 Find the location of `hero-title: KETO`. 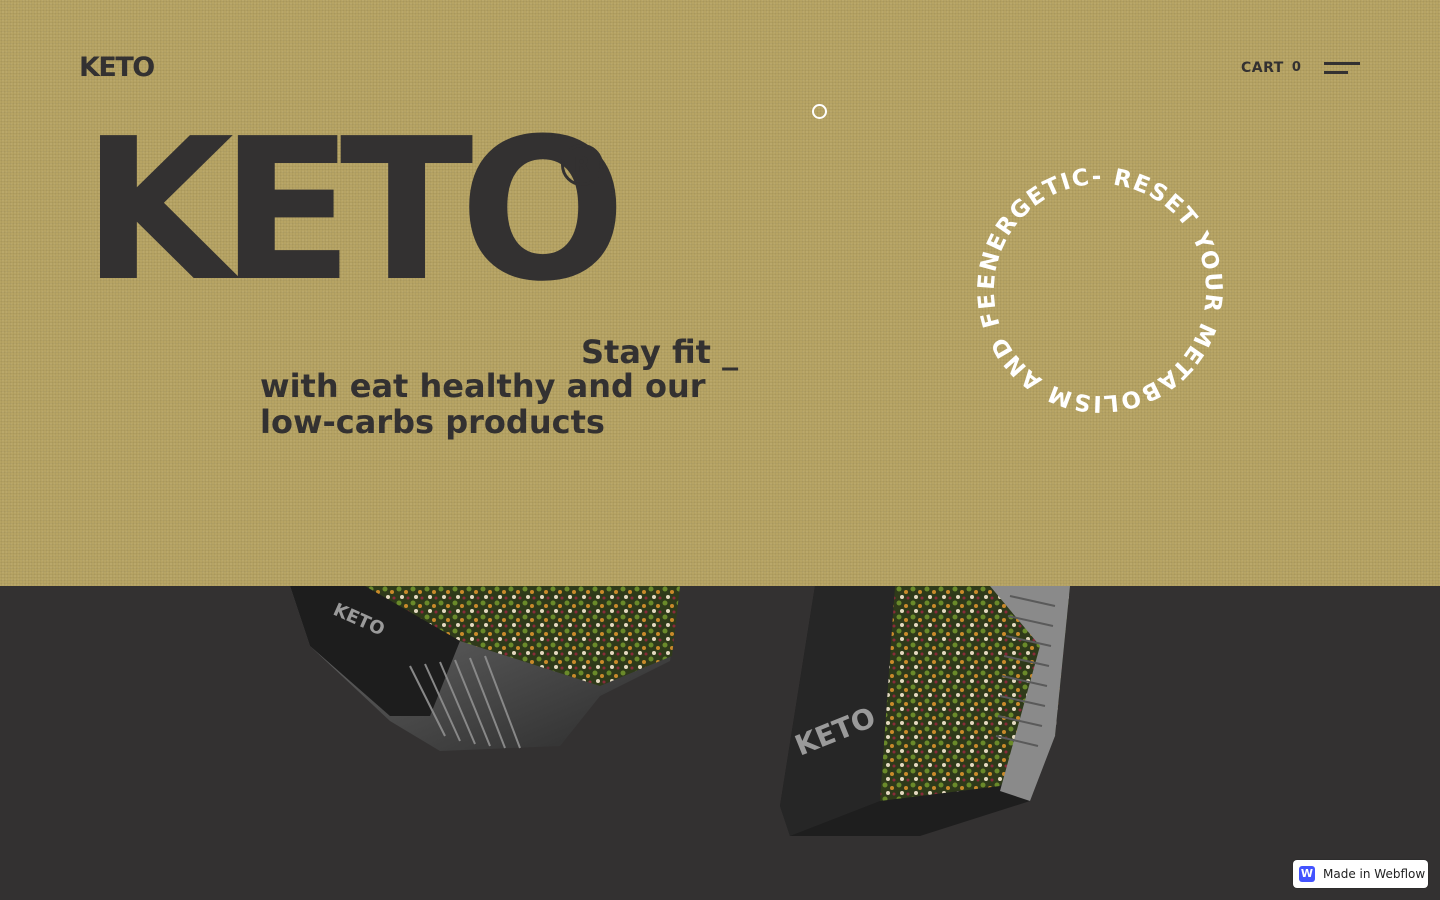

hero-title: KETO is located at coordinates (354, 211).